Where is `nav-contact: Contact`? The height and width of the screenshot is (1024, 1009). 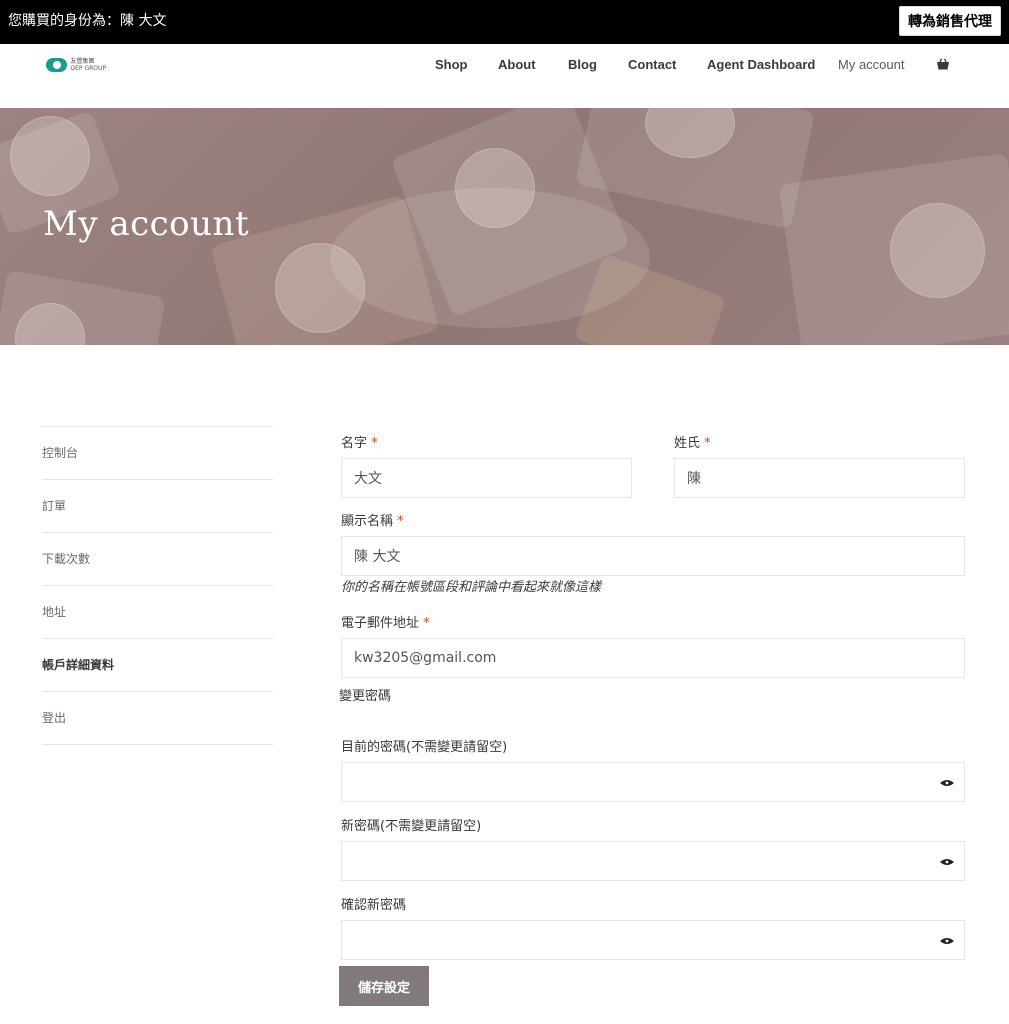 nav-contact: Contact is located at coordinates (652, 65).